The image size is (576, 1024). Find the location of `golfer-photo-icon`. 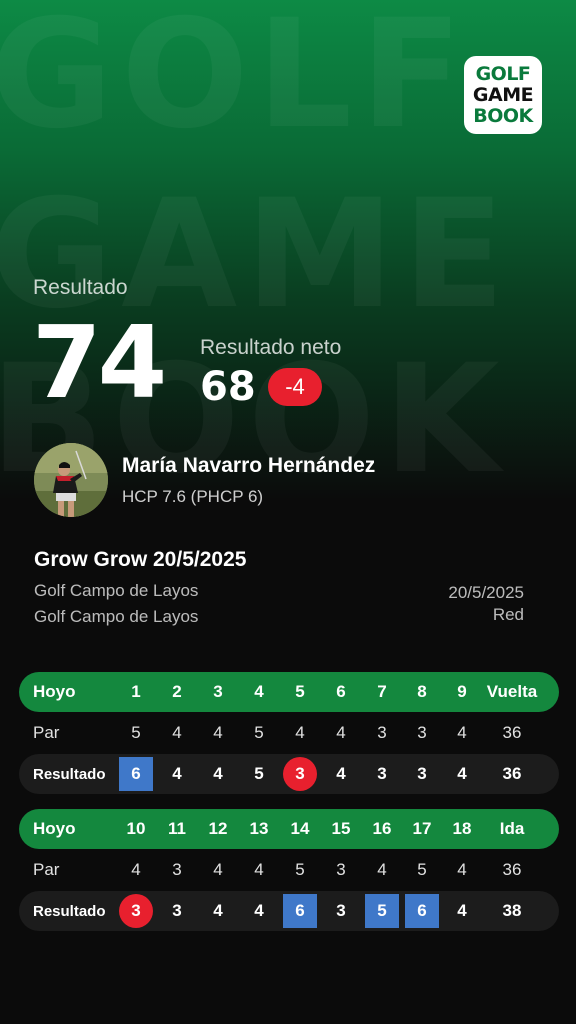

golfer-photo-icon is located at coordinates (71, 480).